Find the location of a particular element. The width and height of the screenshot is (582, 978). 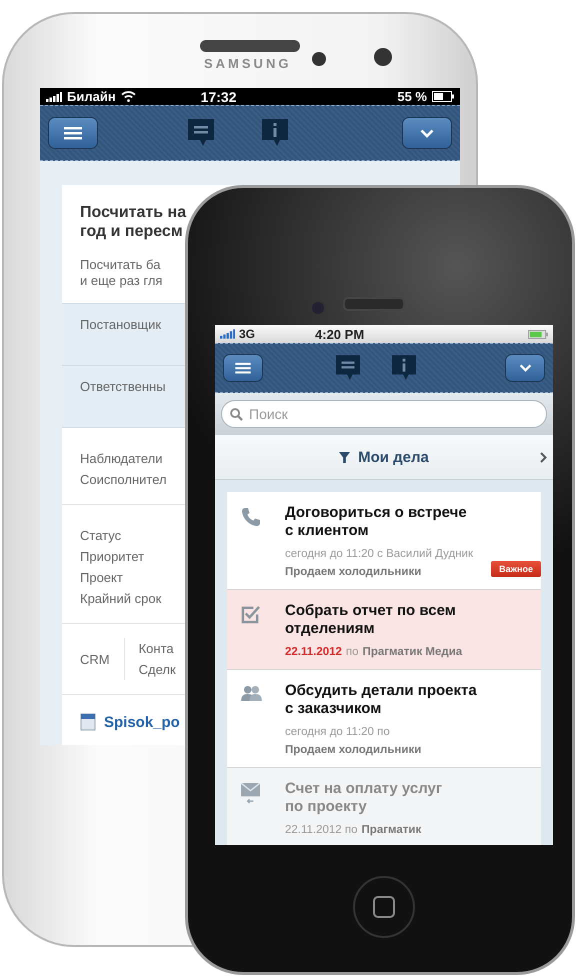

crm-link: Сделк is located at coordinates (157, 669).